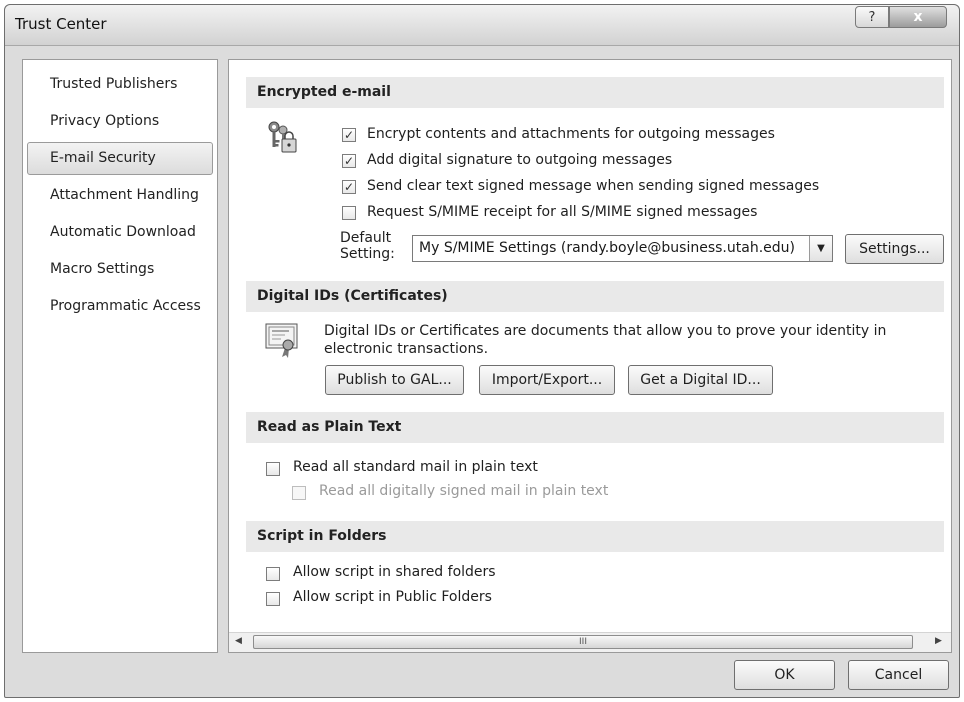 The image size is (964, 702). I want to click on horizontal-scrollbar: ◀ III ▶, so click(590, 642).